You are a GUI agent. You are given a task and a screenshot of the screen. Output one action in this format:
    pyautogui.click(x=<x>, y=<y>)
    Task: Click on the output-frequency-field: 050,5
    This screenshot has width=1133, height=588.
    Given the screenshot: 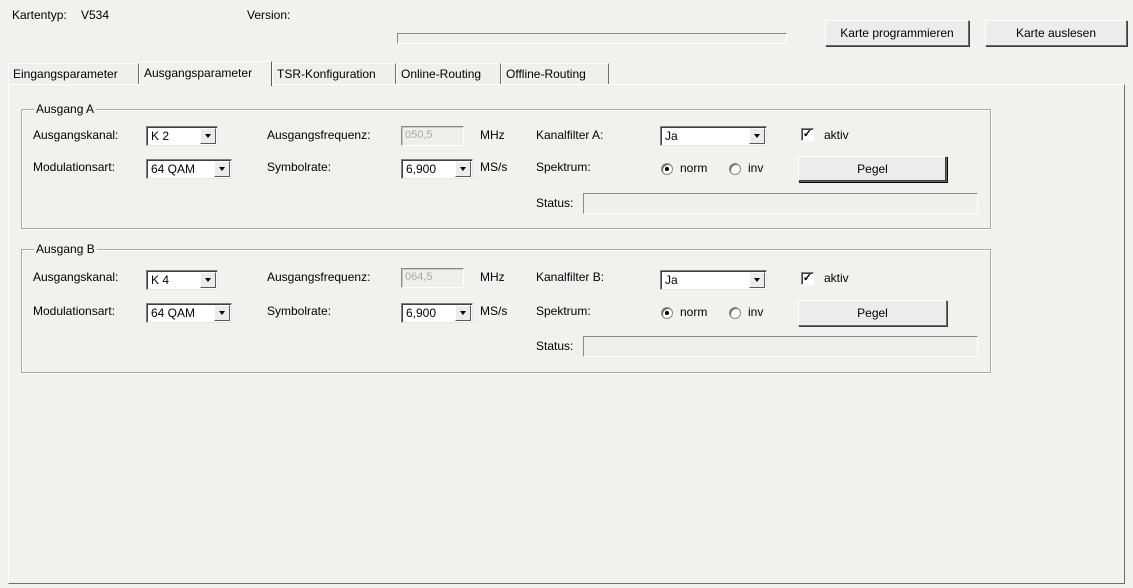 What is the action you would take?
    pyautogui.click(x=432, y=136)
    